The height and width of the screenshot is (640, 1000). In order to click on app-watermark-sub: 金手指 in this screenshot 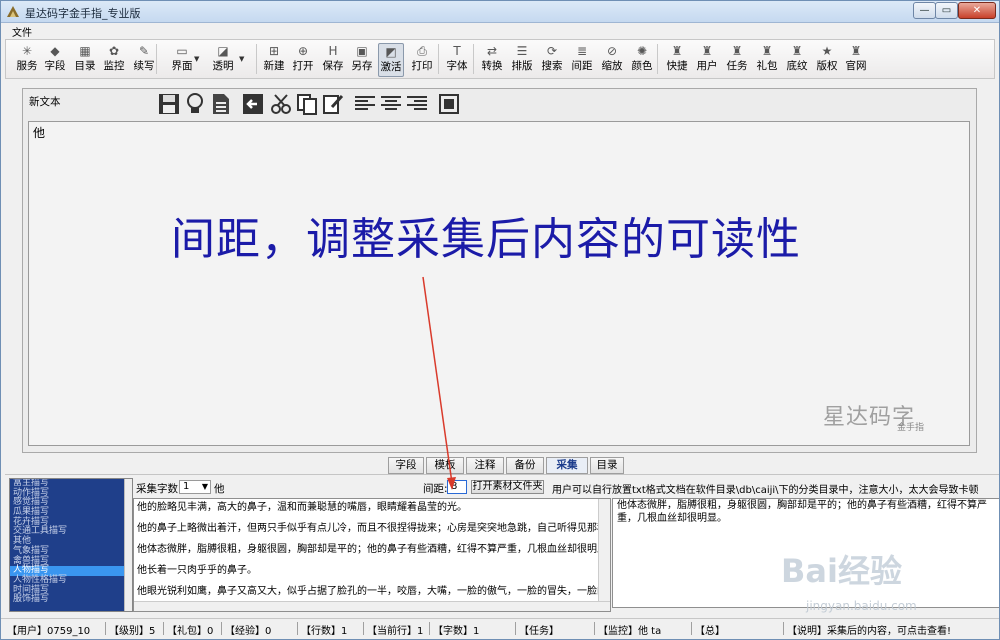, I will do `click(911, 428)`.